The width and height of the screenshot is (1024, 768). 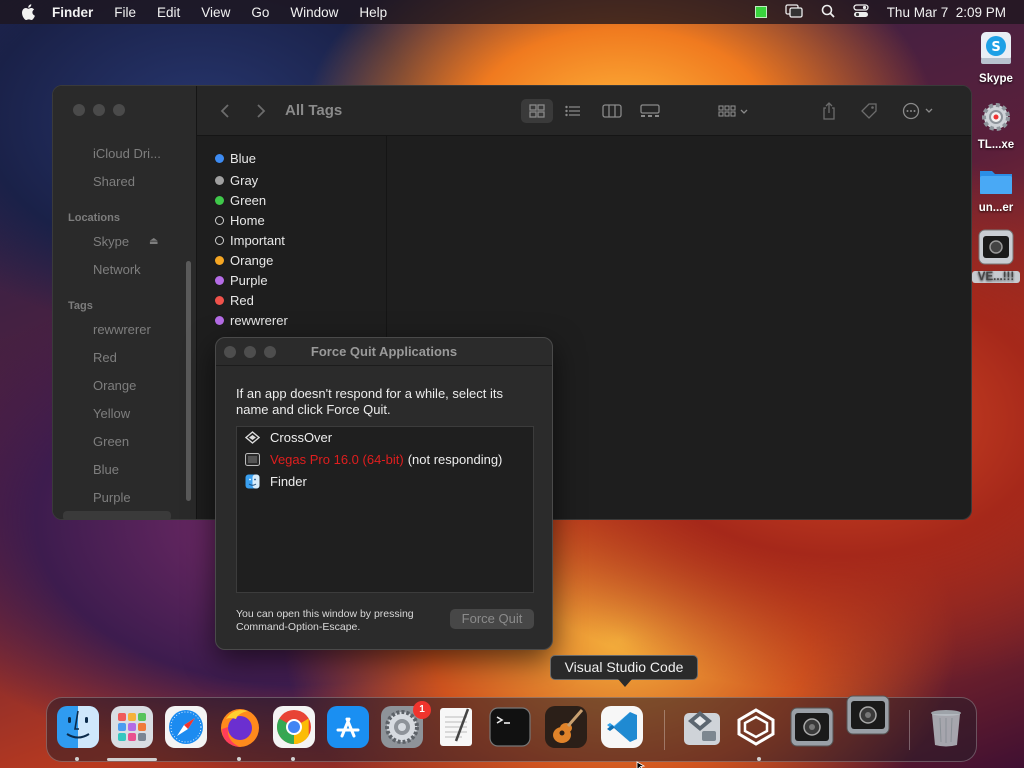 I want to click on sidebar-tag-green: Green, so click(x=111, y=441).